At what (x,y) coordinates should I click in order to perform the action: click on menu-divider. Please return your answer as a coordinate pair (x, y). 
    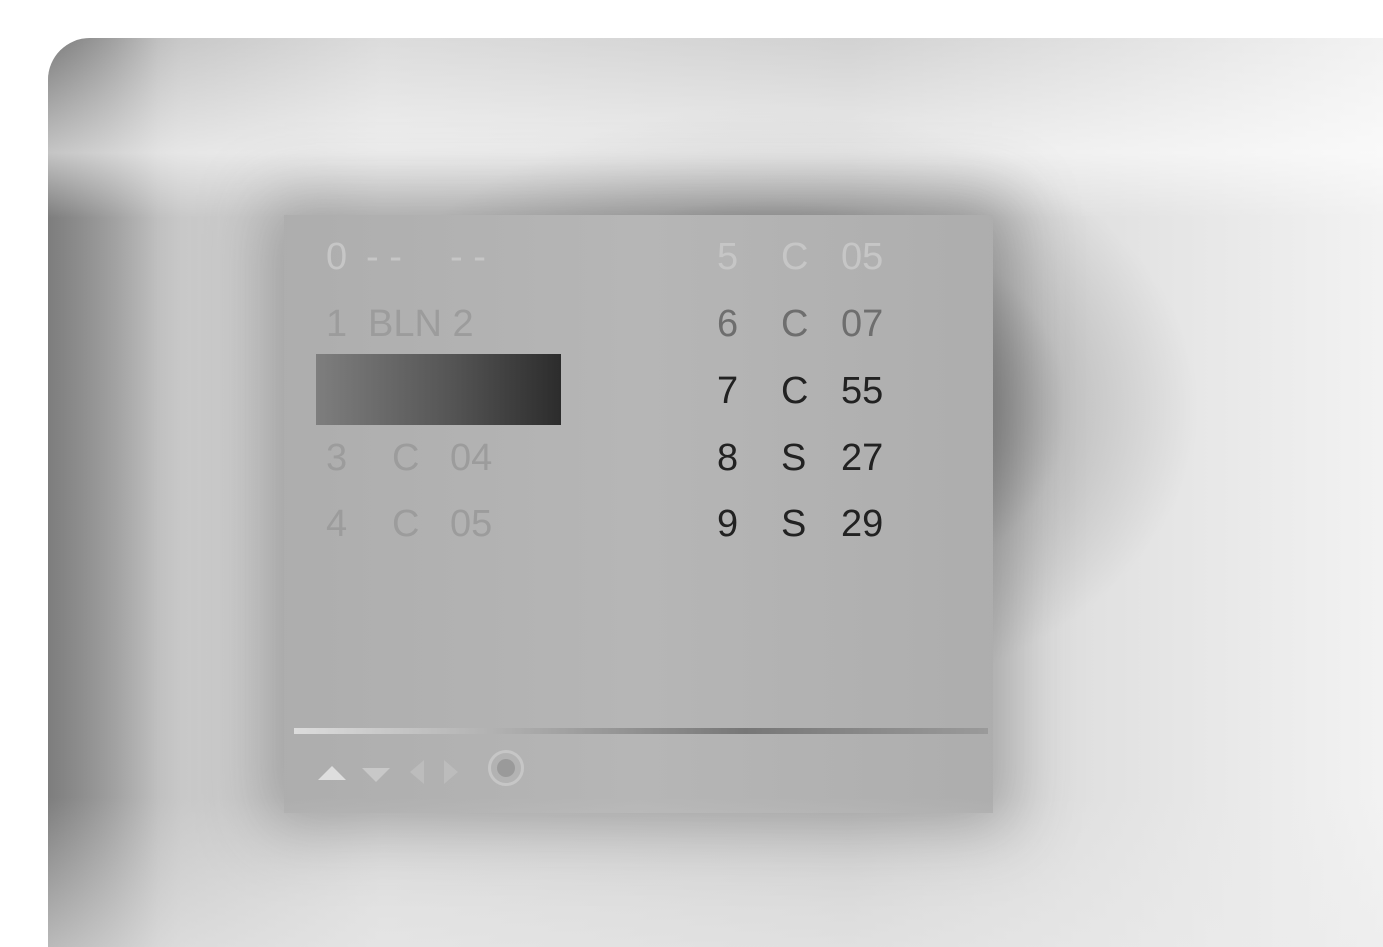
    Looking at the image, I should click on (641, 731).